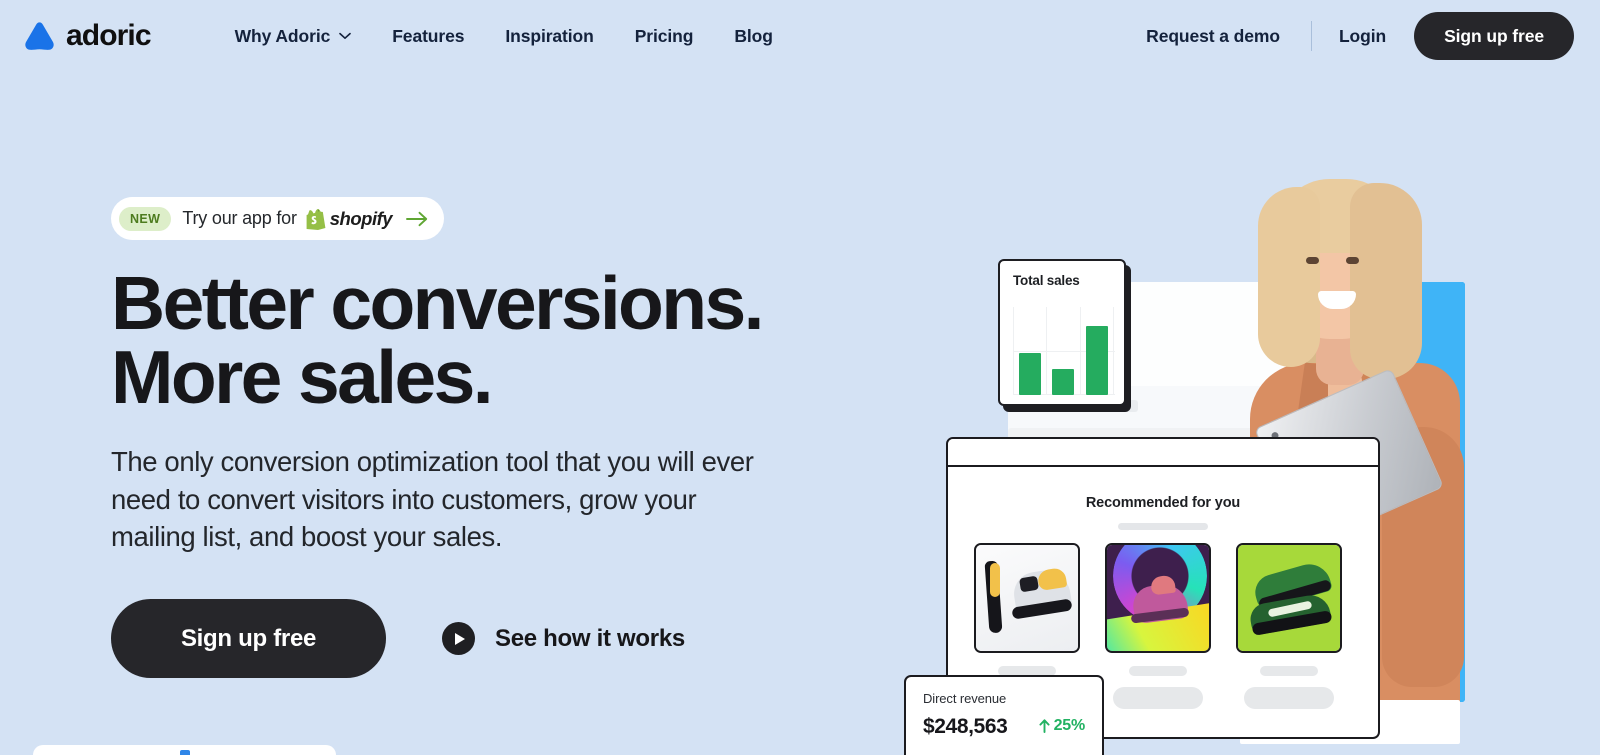 The width and height of the screenshot is (1600, 755). I want to click on page-title: Better conversions. More sales., so click(491, 340).